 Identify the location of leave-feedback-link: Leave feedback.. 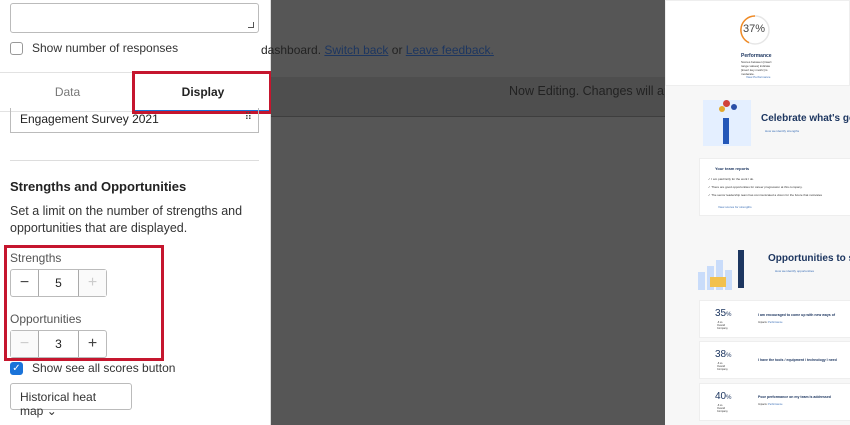
(450, 50).